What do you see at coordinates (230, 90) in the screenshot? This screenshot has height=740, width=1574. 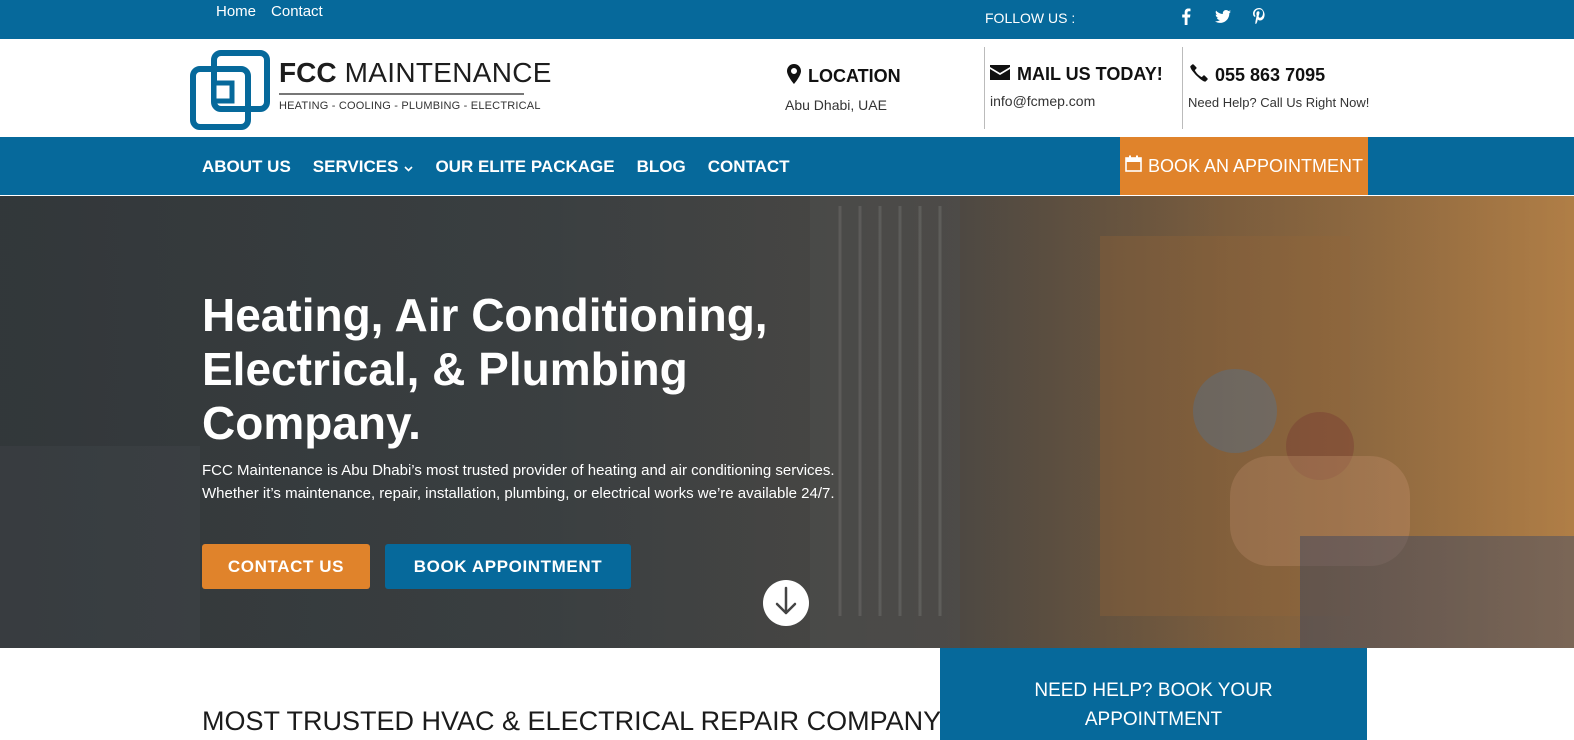 I see `logo-icon` at bounding box center [230, 90].